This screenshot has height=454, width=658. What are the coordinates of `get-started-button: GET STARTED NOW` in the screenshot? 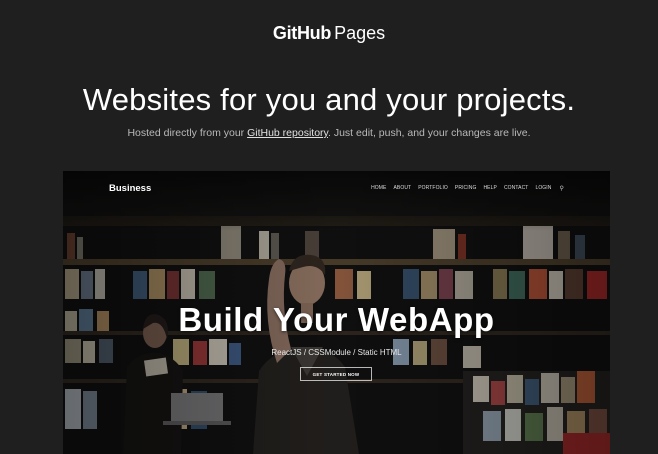 It's located at (336, 374).